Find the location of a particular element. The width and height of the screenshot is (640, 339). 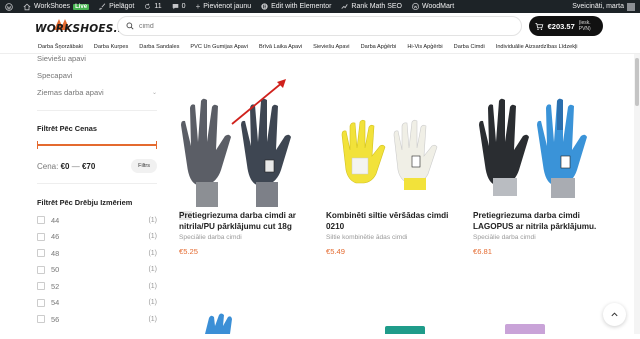

annotation-arrow is located at coordinates (258, 102).